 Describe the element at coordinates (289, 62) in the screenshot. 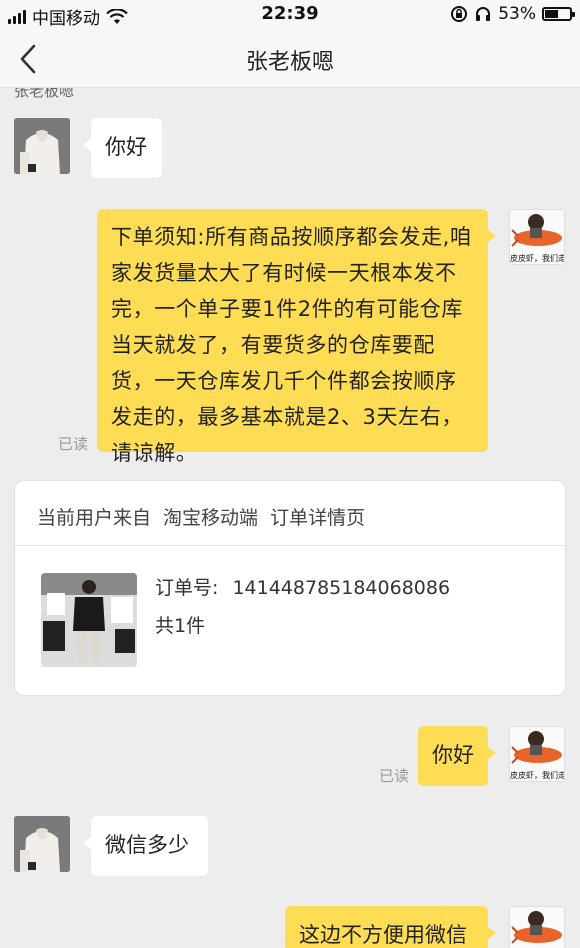

I see `page-title: 张老板嗯` at that location.